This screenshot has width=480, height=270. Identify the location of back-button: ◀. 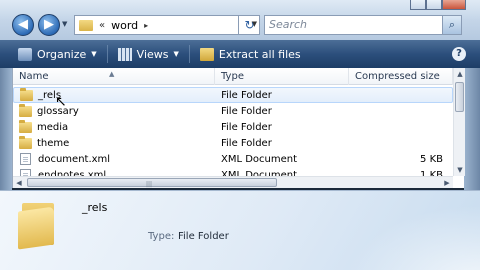
(23, 25).